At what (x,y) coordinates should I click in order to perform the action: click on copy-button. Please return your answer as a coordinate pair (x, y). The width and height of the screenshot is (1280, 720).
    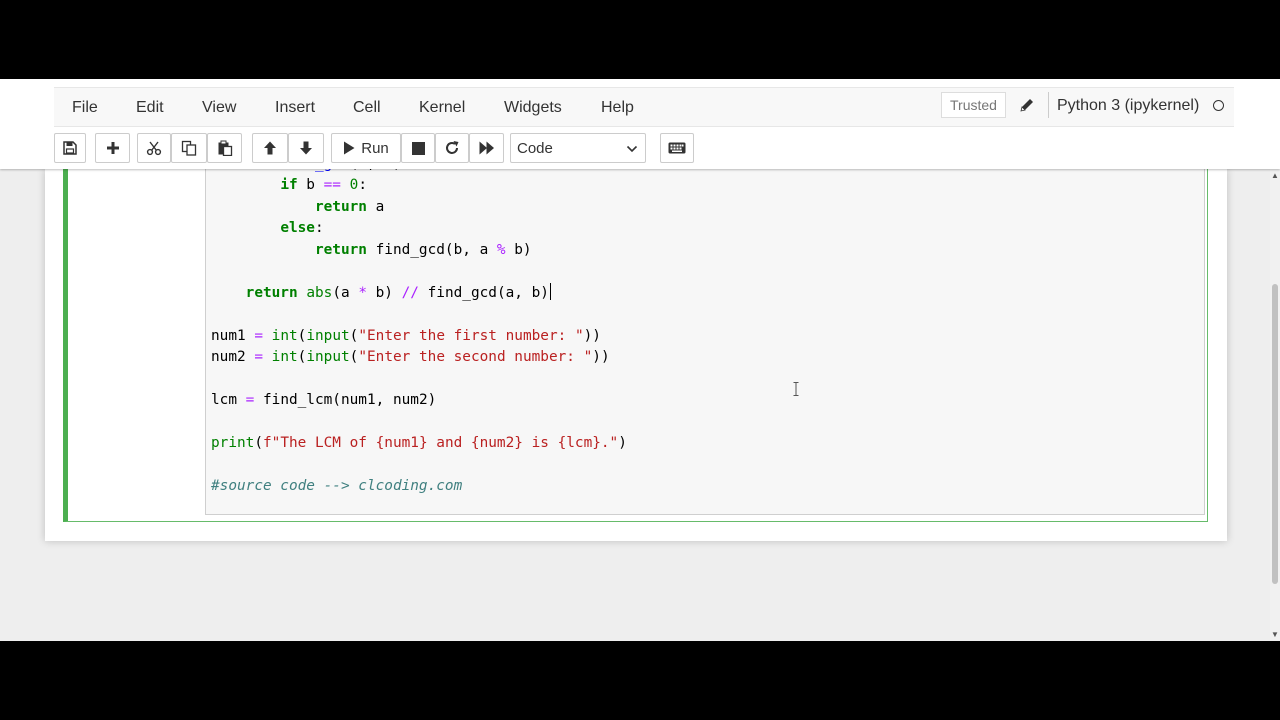
    Looking at the image, I should click on (189, 148).